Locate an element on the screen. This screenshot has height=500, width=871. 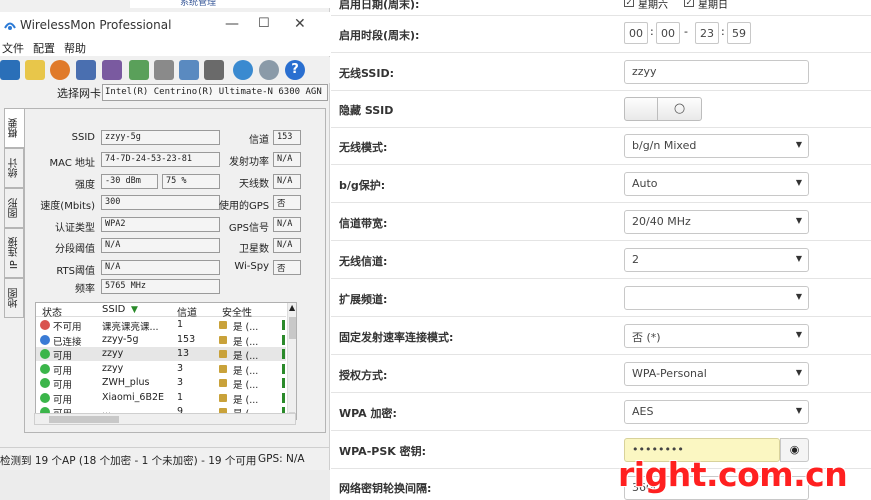
hscroll-thumb is located at coordinates (84, 419).